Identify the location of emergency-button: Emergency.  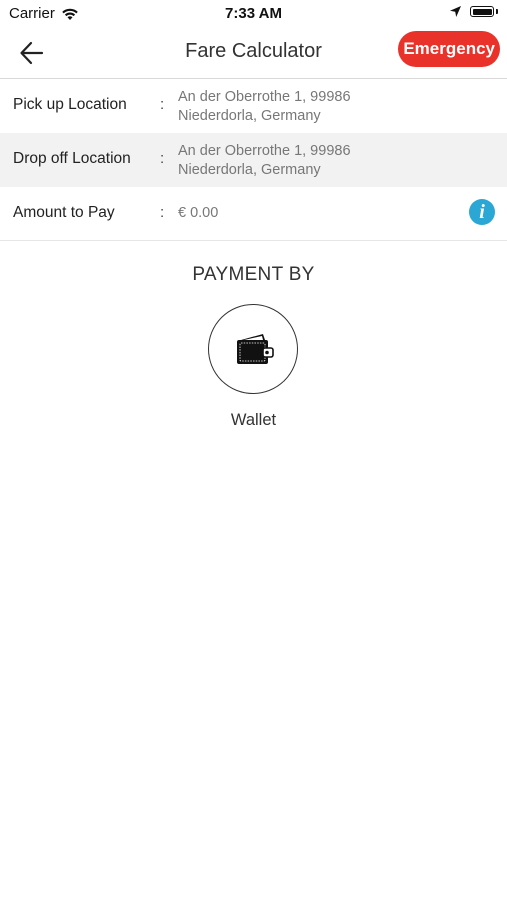
(449, 49).